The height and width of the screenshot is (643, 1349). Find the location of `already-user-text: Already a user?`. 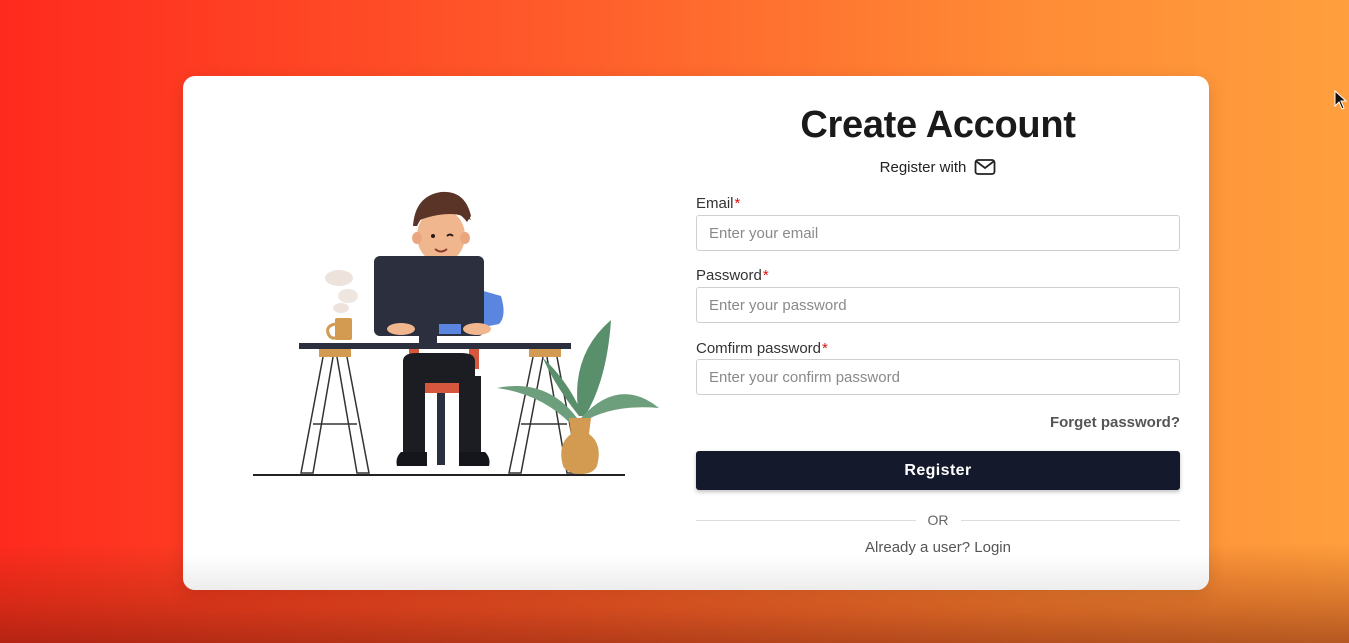

already-user-text: Already a user? is located at coordinates (918, 547).